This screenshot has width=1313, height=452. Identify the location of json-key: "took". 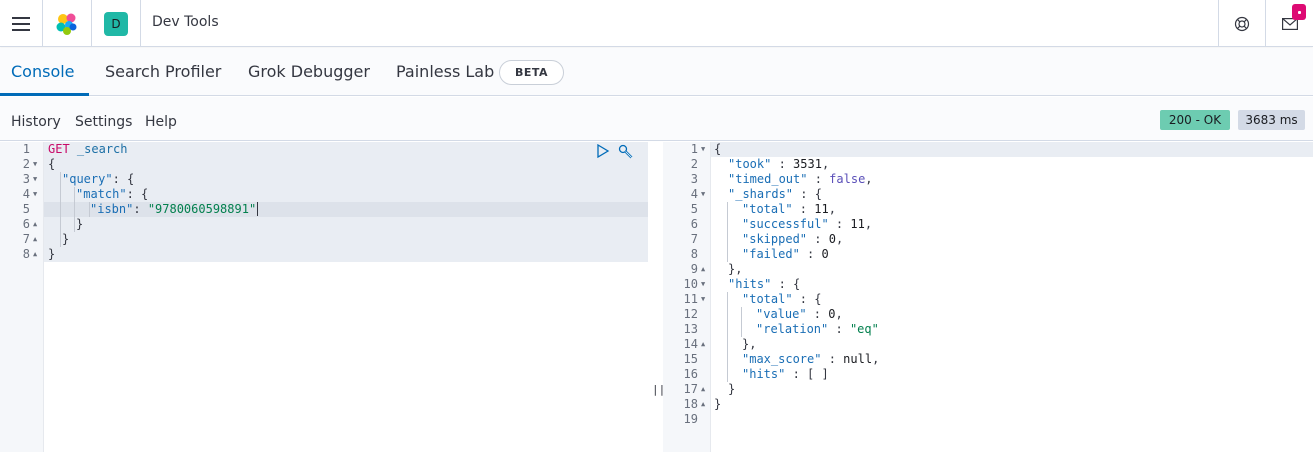
(750, 164).